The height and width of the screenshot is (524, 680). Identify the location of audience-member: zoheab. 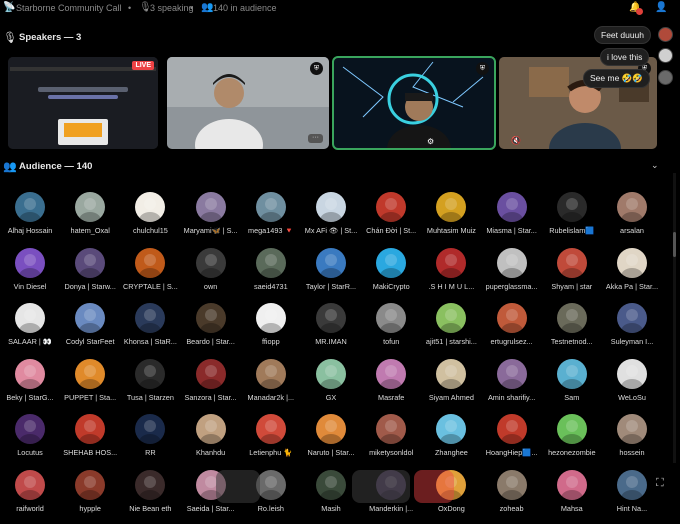
(512, 496).